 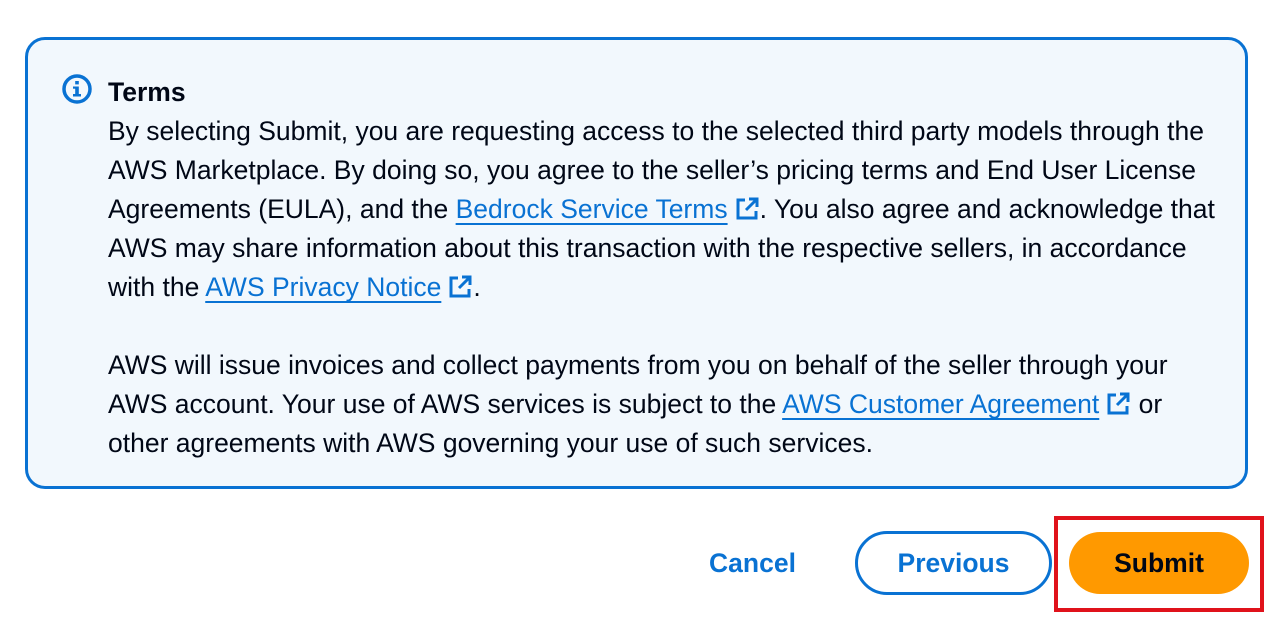 I want to click on aws-customer-agreement-link: AWS Customer Agreement, so click(x=956, y=404).